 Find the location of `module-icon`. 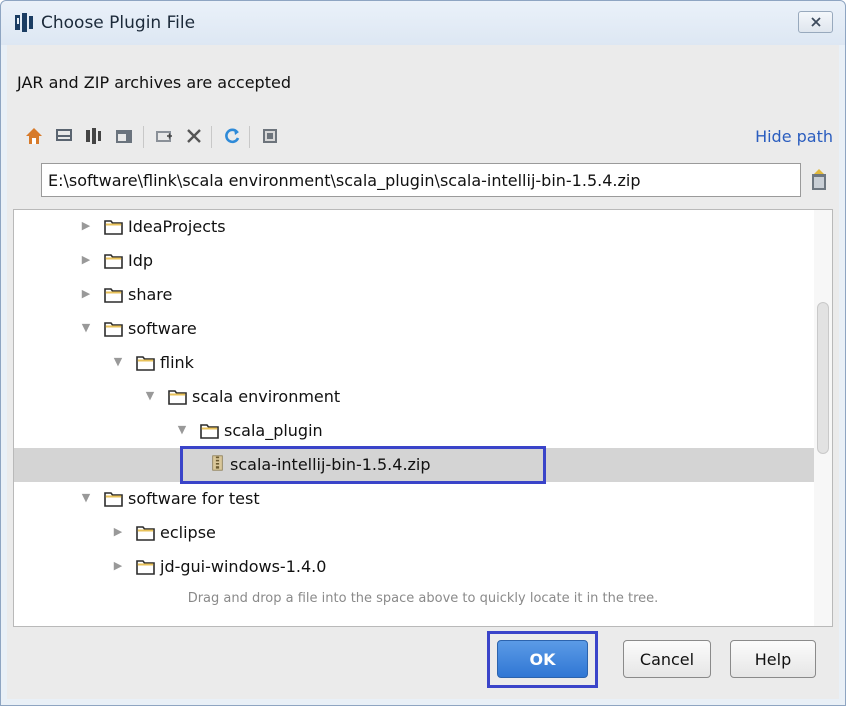

module-icon is located at coordinates (124, 136).